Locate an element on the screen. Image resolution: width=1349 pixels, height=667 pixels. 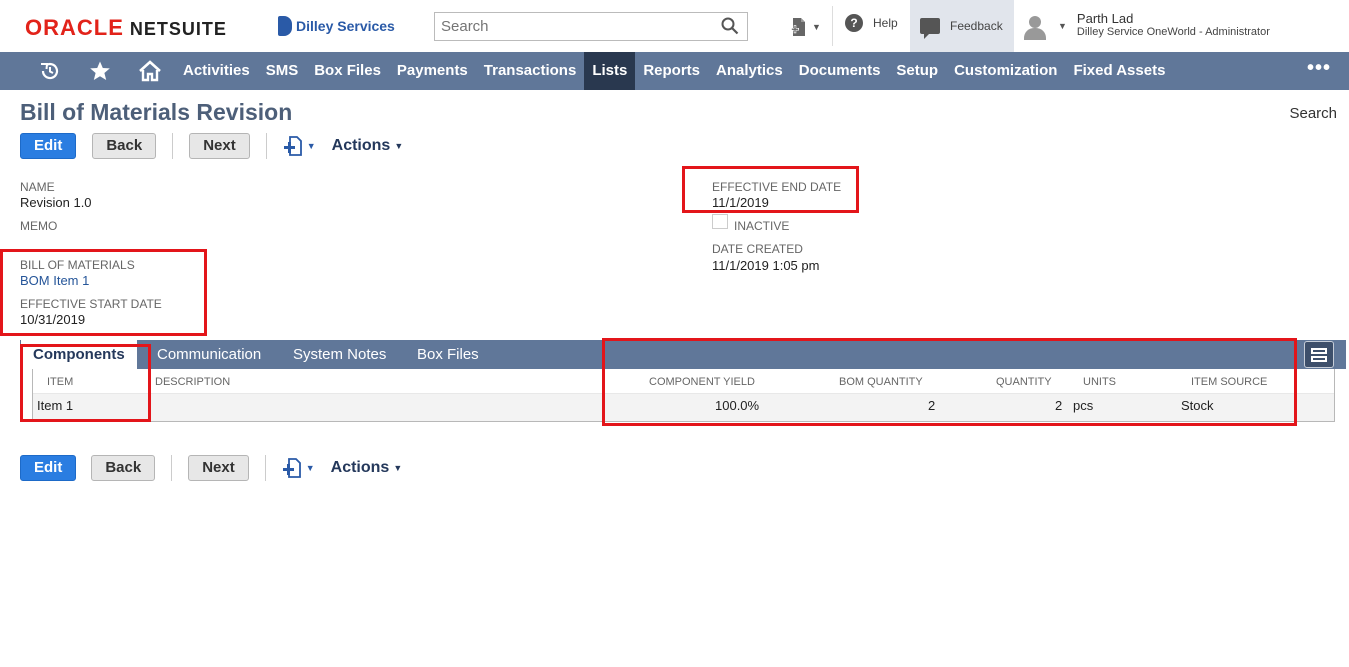
effective-start-date-value: 10/31/2019 is located at coordinates (53, 319).